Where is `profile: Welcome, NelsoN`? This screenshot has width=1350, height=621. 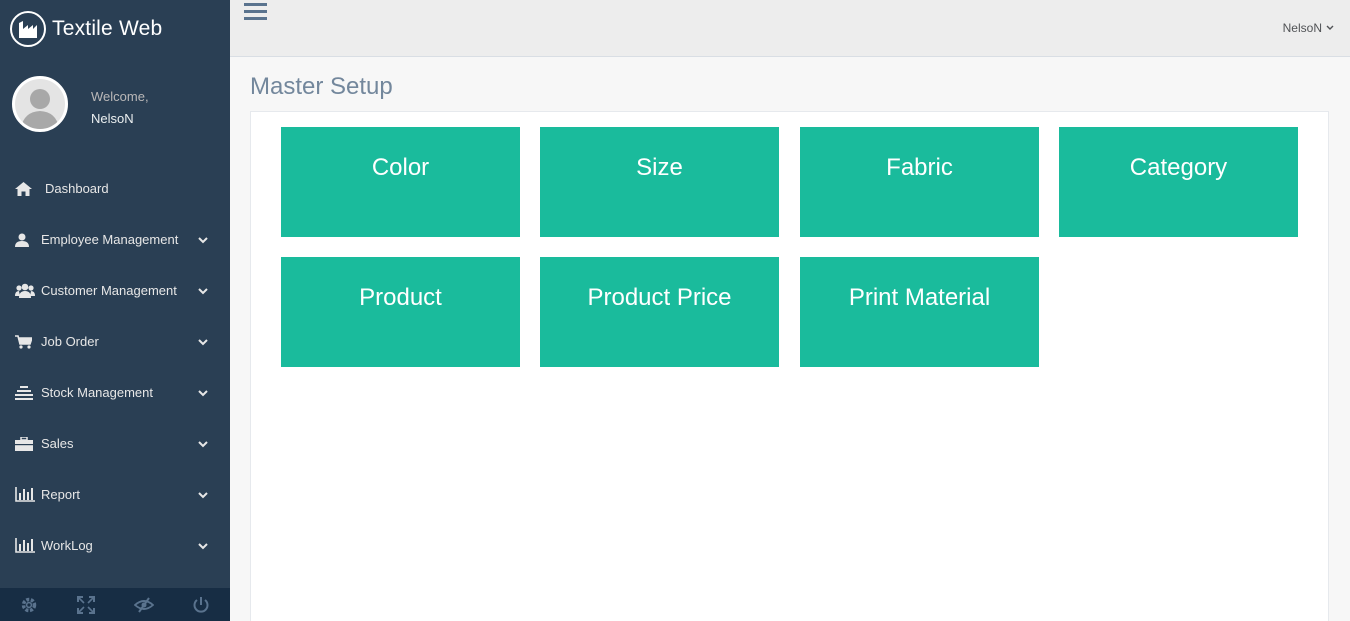 profile: Welcome, NelsoN is located at coordinates (115, 107).